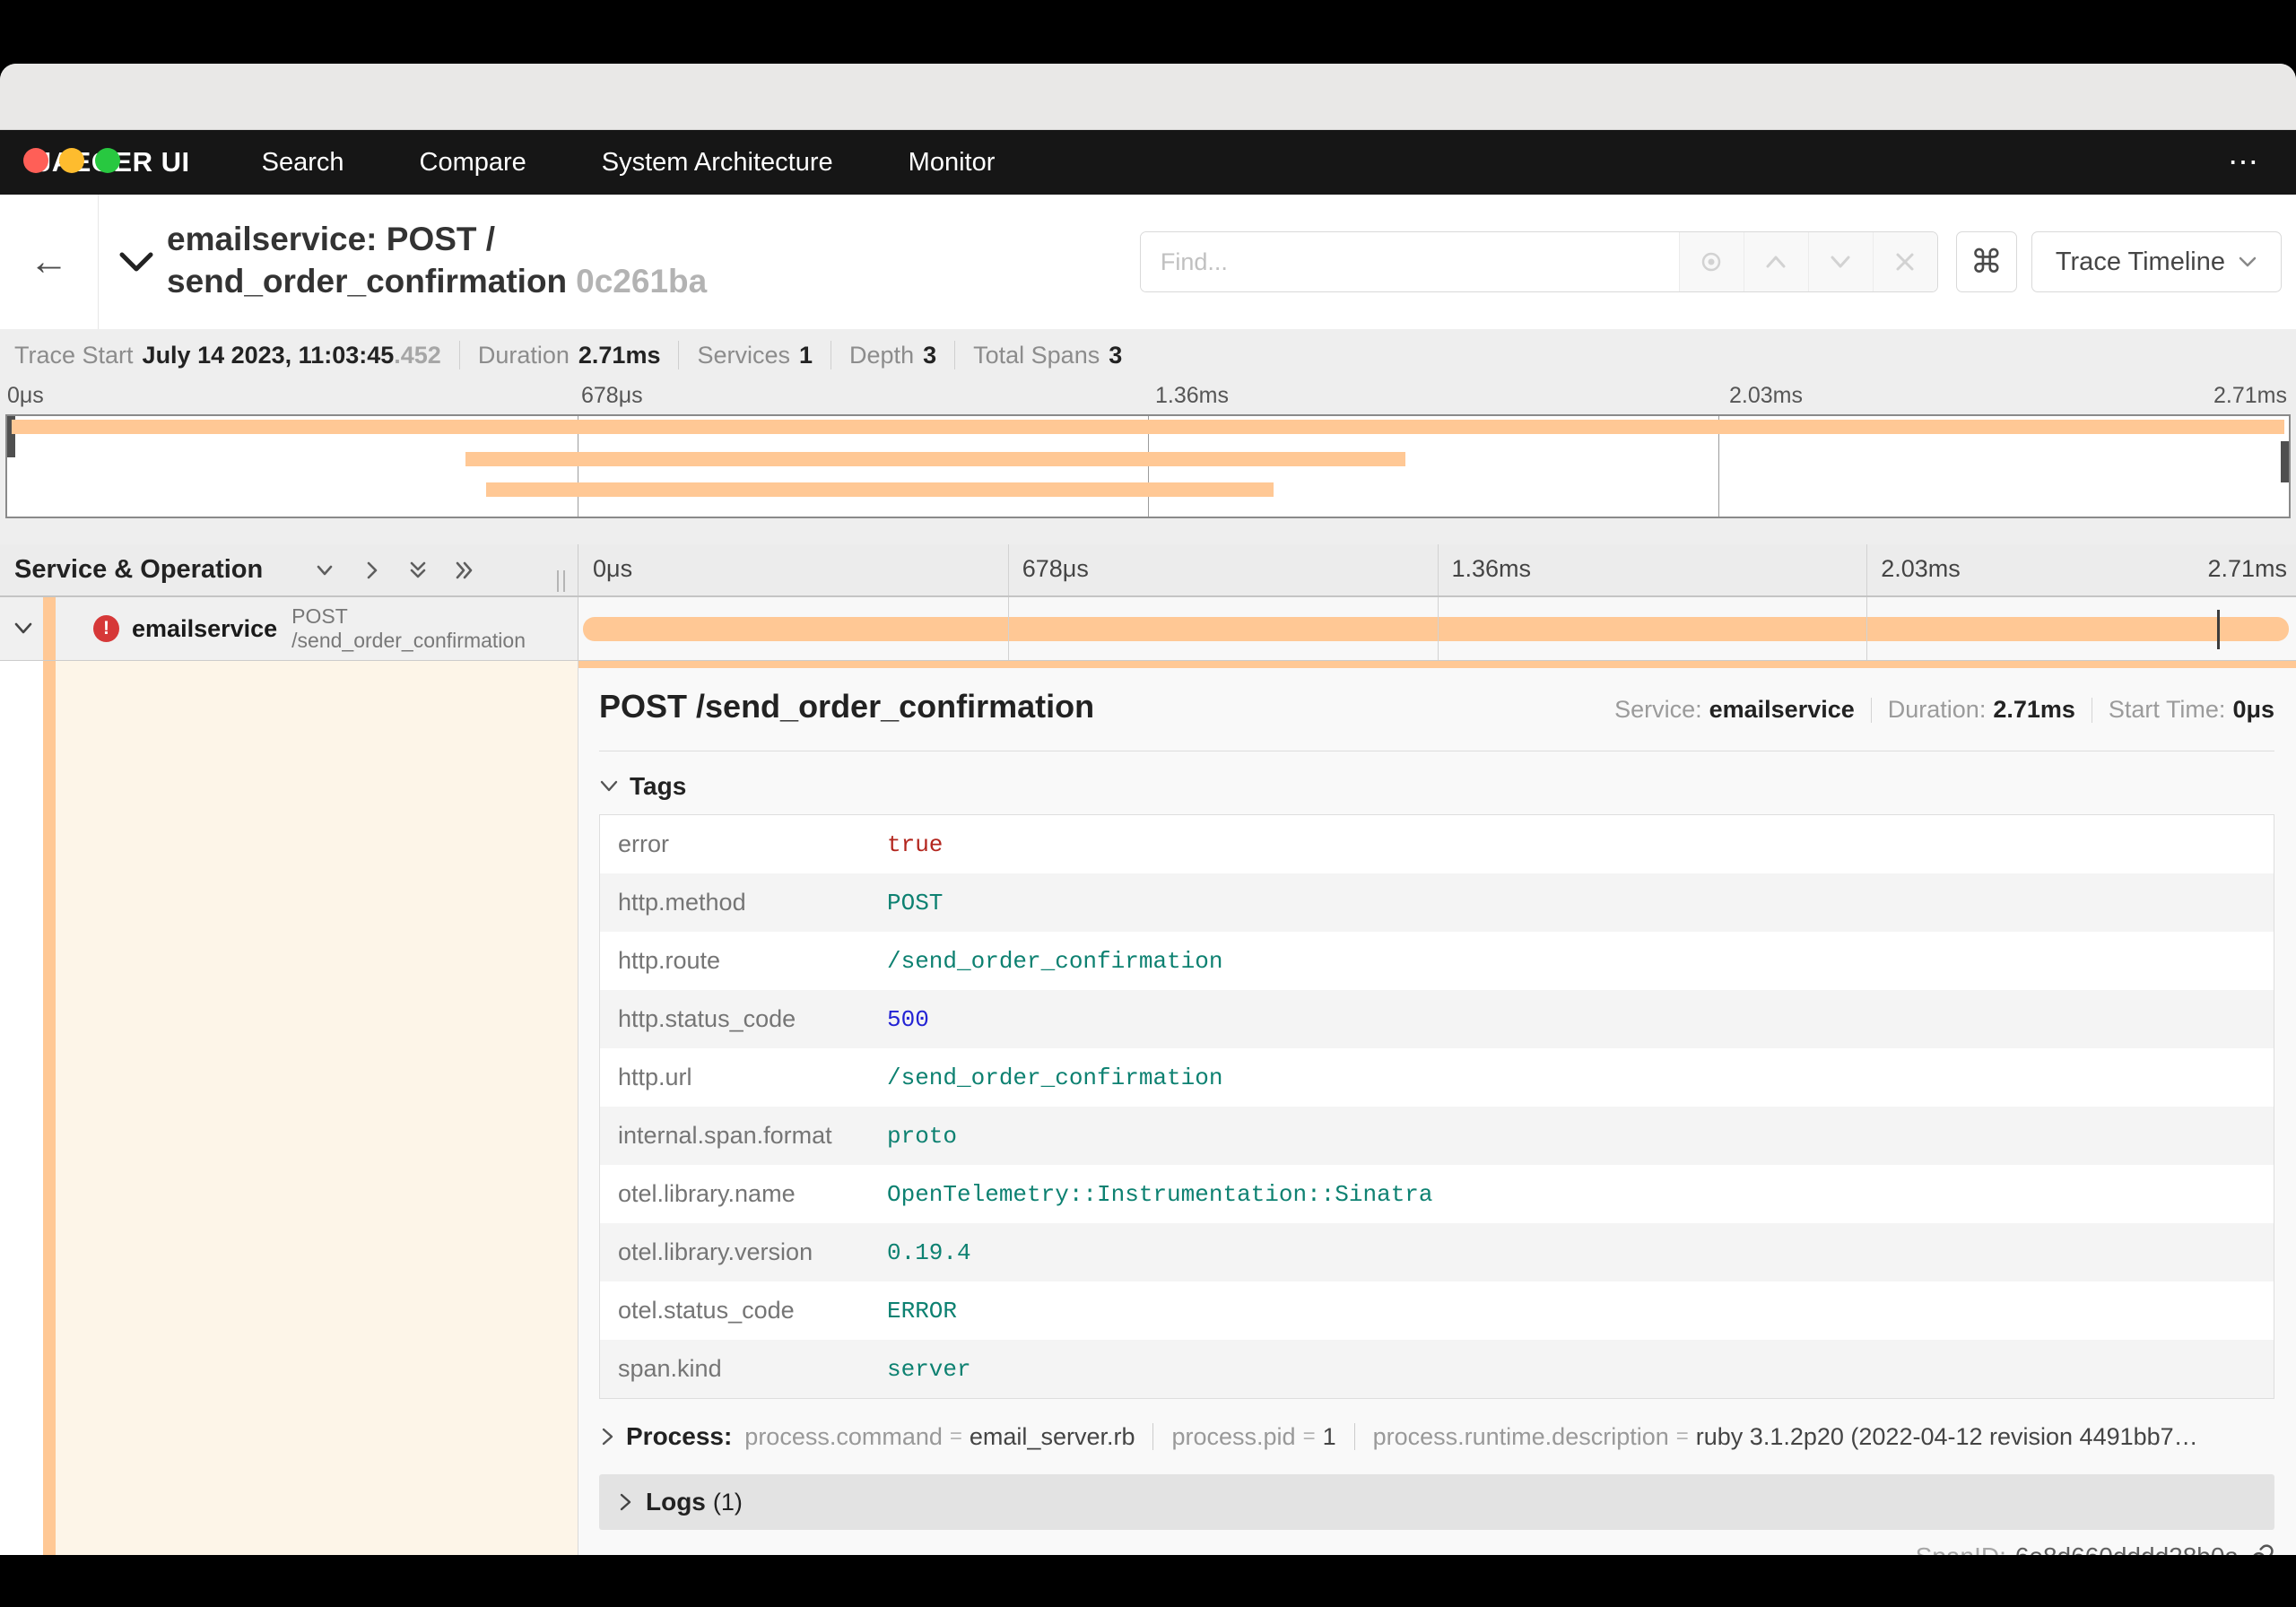 The image size is (2296, 1607). I want to click on depth-label: Depth, so click(882, 355).